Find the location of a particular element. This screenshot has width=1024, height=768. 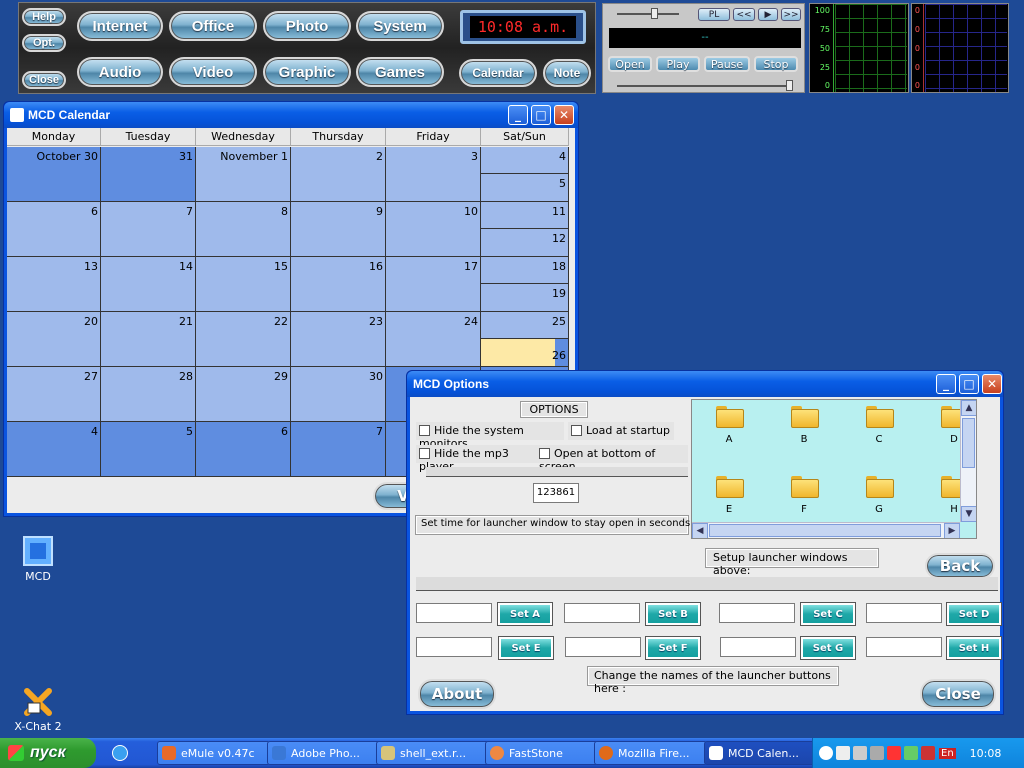

set-e-button: Set E is located at coordinates (526, 648).